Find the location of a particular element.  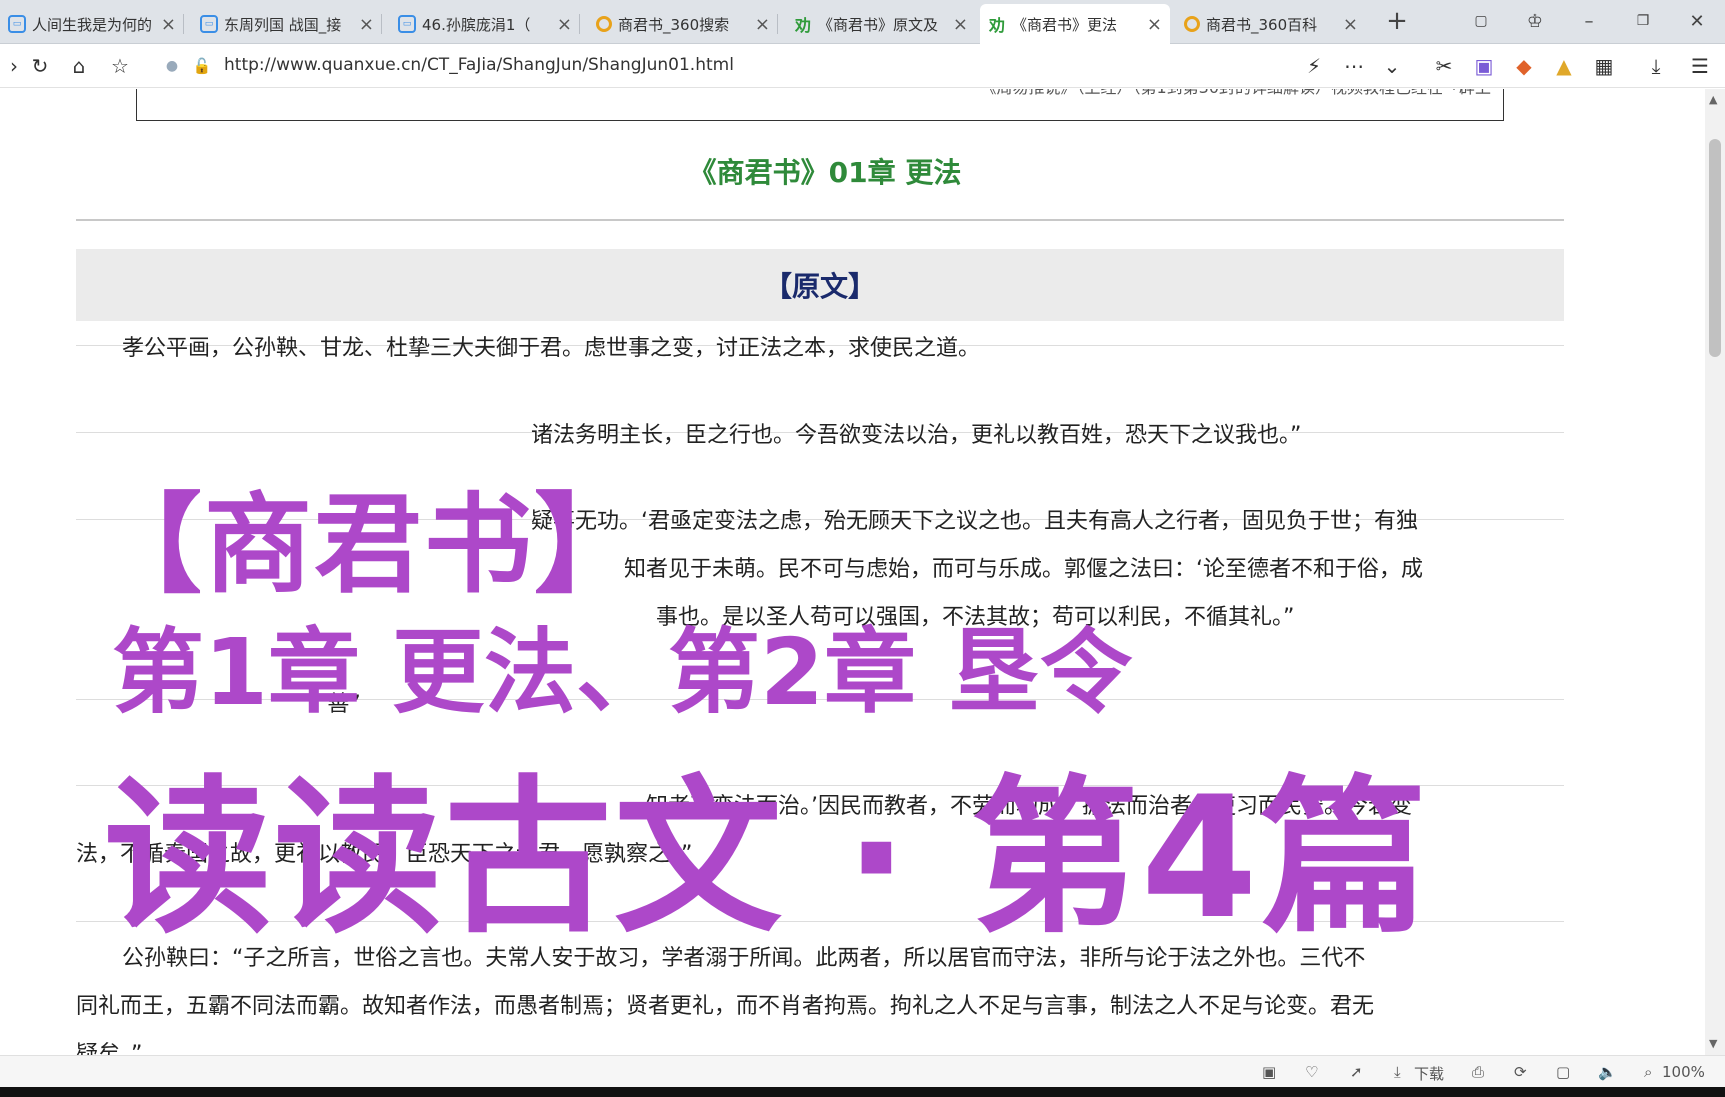

extension-icon: ▲ is located at coordinates (1564, 66).